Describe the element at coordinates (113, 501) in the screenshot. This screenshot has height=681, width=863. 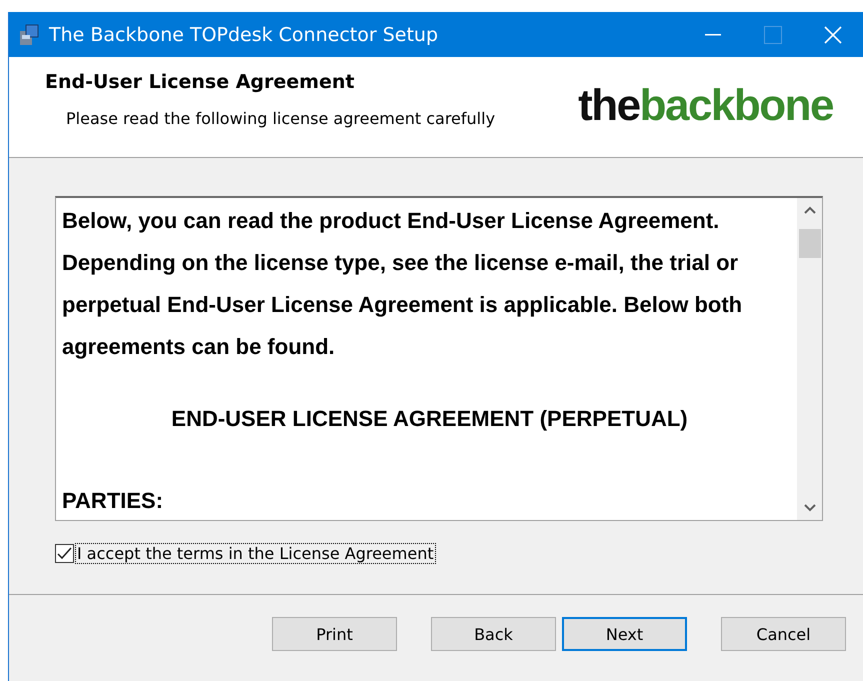
I see `license-paragraph: PARTIES:` at that location.